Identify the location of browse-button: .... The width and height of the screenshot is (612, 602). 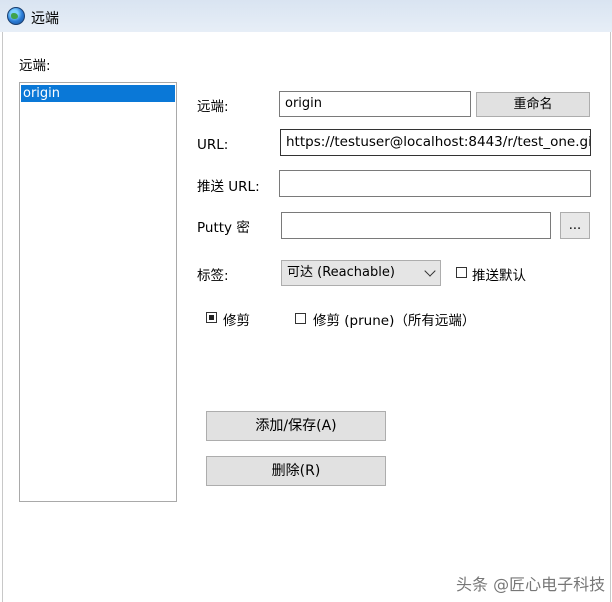
(575, 225).